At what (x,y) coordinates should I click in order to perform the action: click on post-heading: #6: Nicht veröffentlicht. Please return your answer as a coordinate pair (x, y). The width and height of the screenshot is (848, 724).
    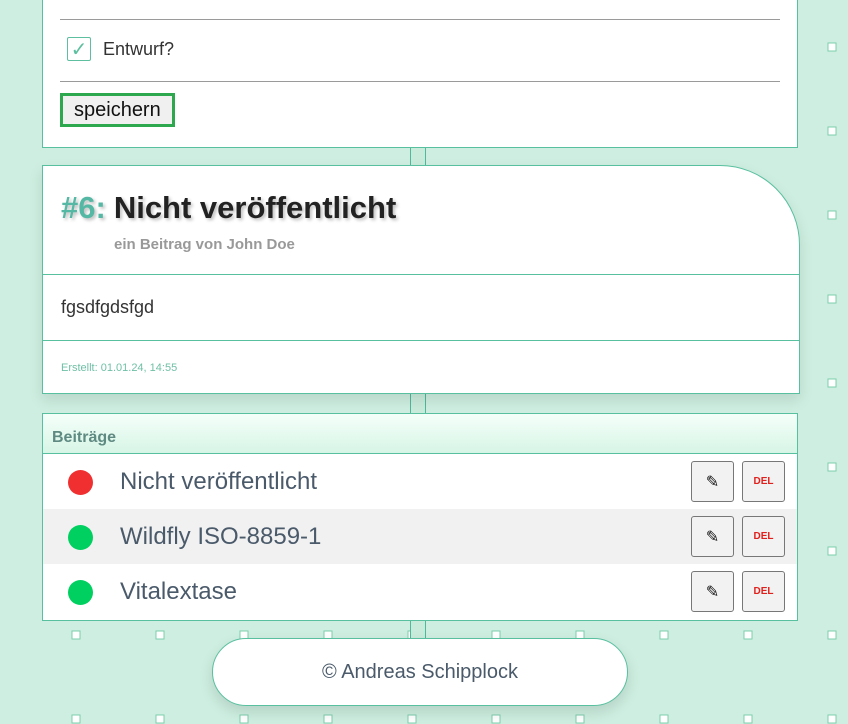
    Looking at the image, I should click on (228, 208).